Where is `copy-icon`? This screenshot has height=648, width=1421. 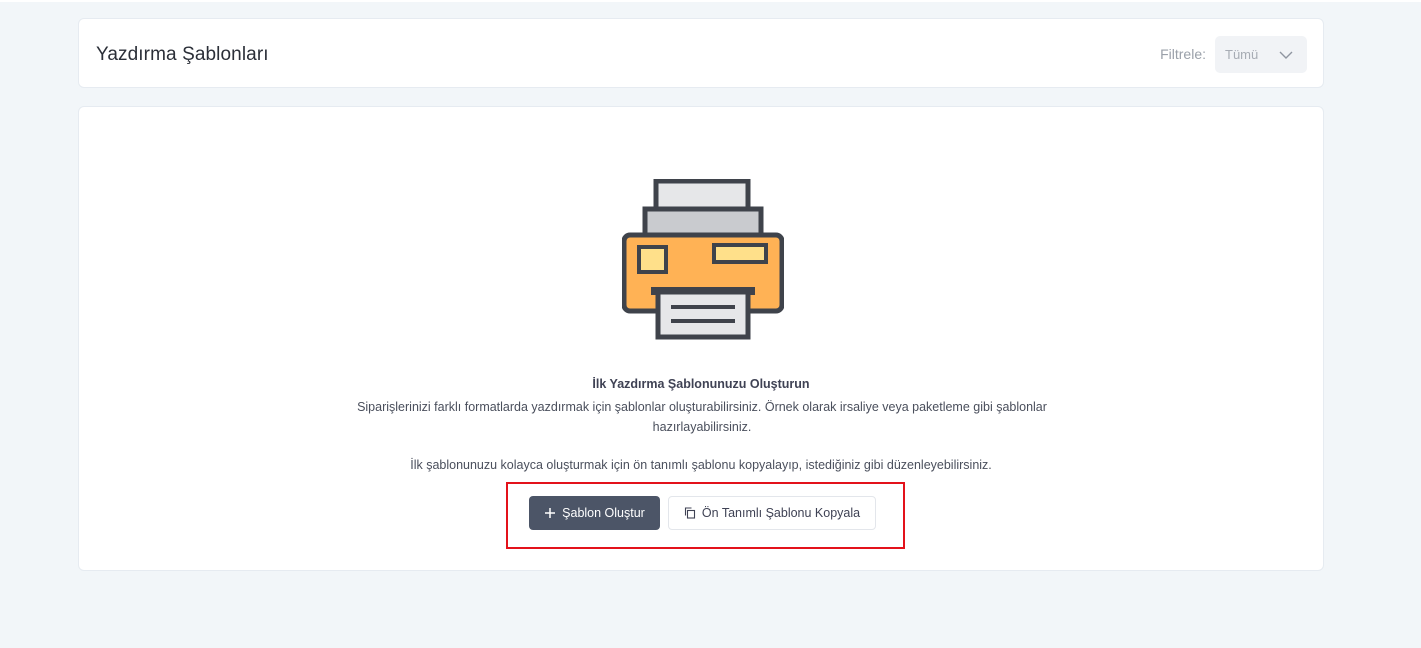
copy-icon is located at coordinates (689, 513).